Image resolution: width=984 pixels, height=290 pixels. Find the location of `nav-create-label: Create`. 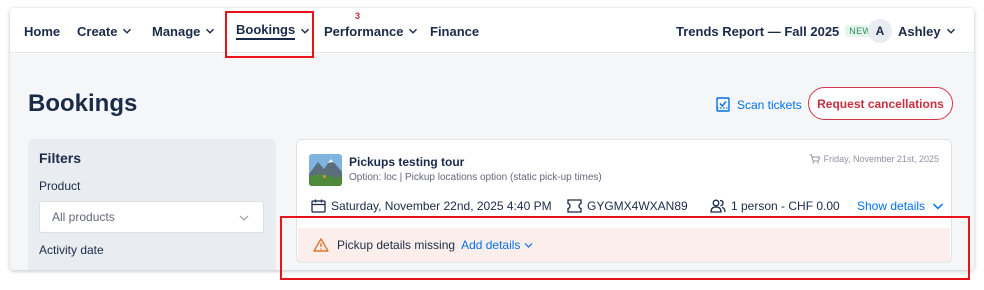

nav-create-label: Create is located at coordinates (97, 31).